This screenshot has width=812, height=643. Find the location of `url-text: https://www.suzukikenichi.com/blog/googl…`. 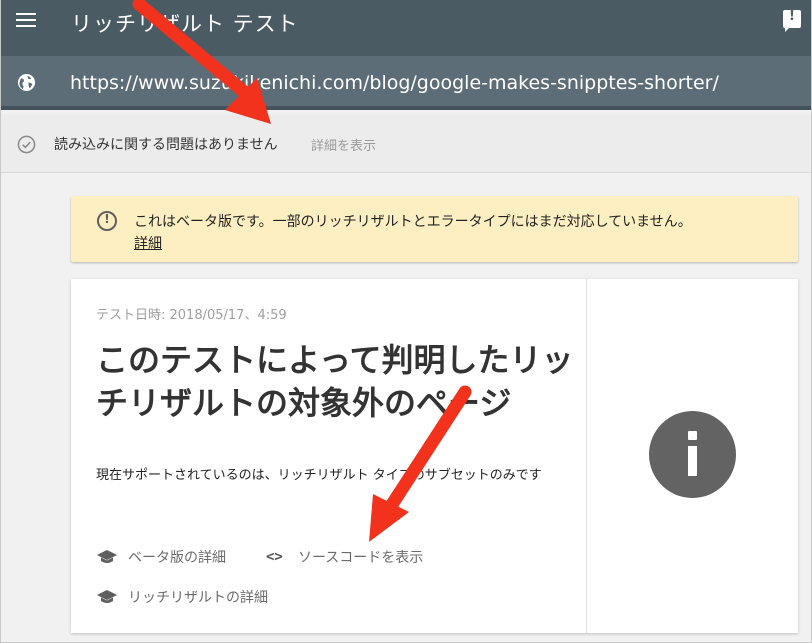

url-text: https://www.suzukikenichi.com/blog/googl… is located at coordinates (394, 83).